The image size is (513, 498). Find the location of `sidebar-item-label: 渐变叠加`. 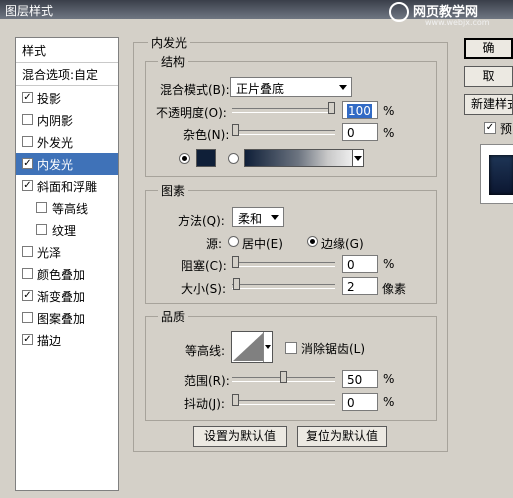

sidebar-item-label: 渐变叠加 is located at coordinates (61, 297).